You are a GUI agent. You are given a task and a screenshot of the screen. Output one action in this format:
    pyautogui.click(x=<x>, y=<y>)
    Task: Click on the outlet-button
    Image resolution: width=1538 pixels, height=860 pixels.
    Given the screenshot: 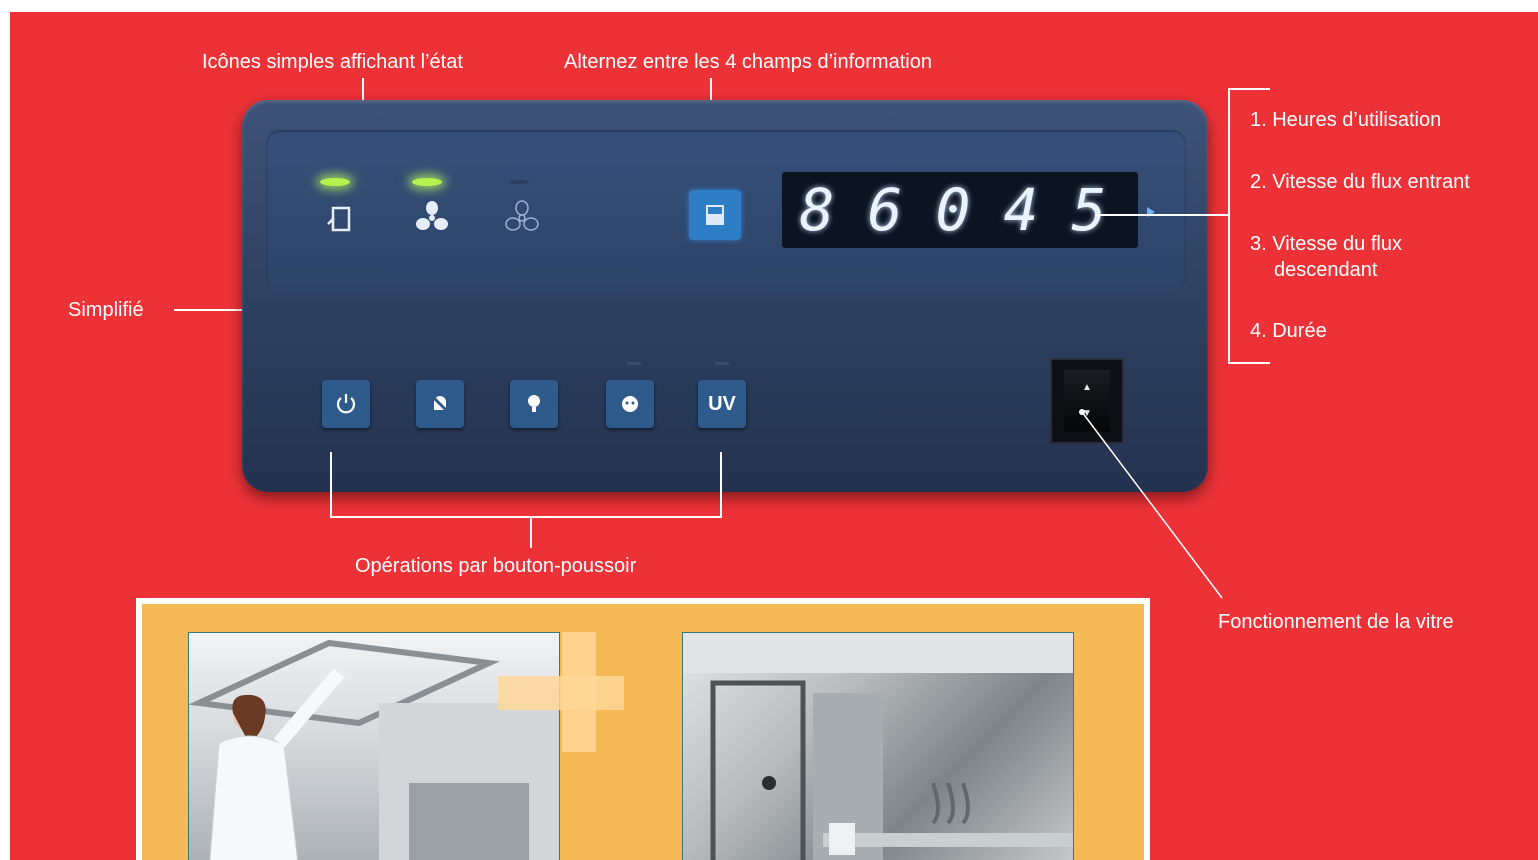 What is the action you would take?
    pyautogui.click(x=630, y=404)
    